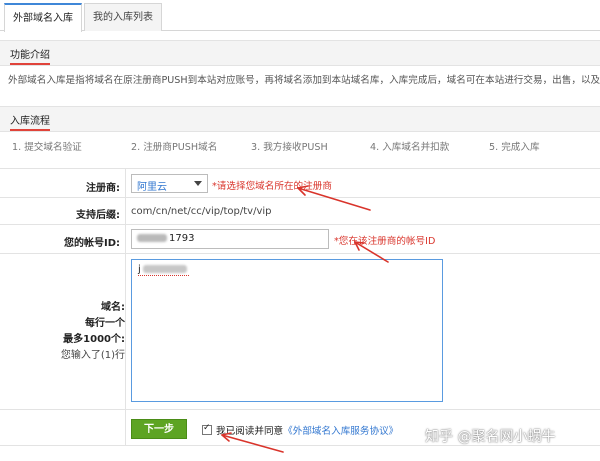 The height and width of the screenshot is (461, 600). I want to click on suffix-label: 支持后缀:, so click(98, 215).